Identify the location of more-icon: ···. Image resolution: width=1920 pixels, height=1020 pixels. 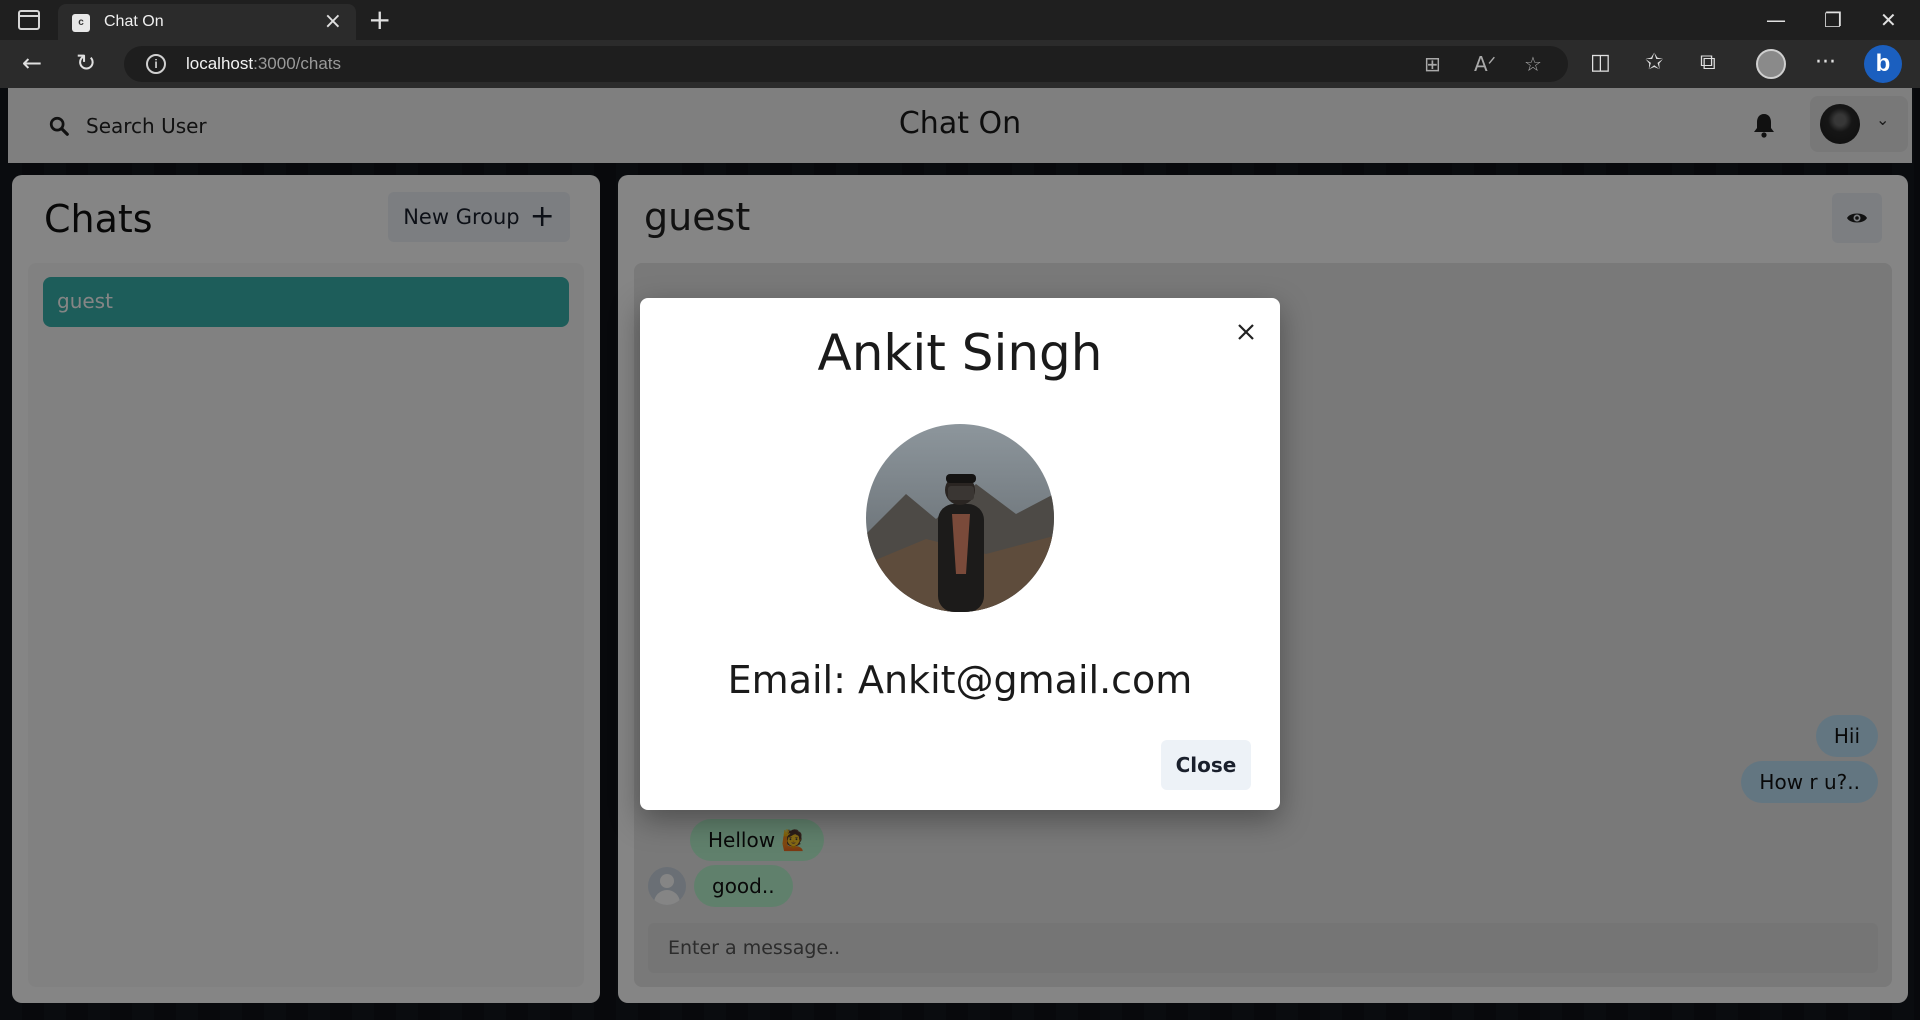
(1825, 63).